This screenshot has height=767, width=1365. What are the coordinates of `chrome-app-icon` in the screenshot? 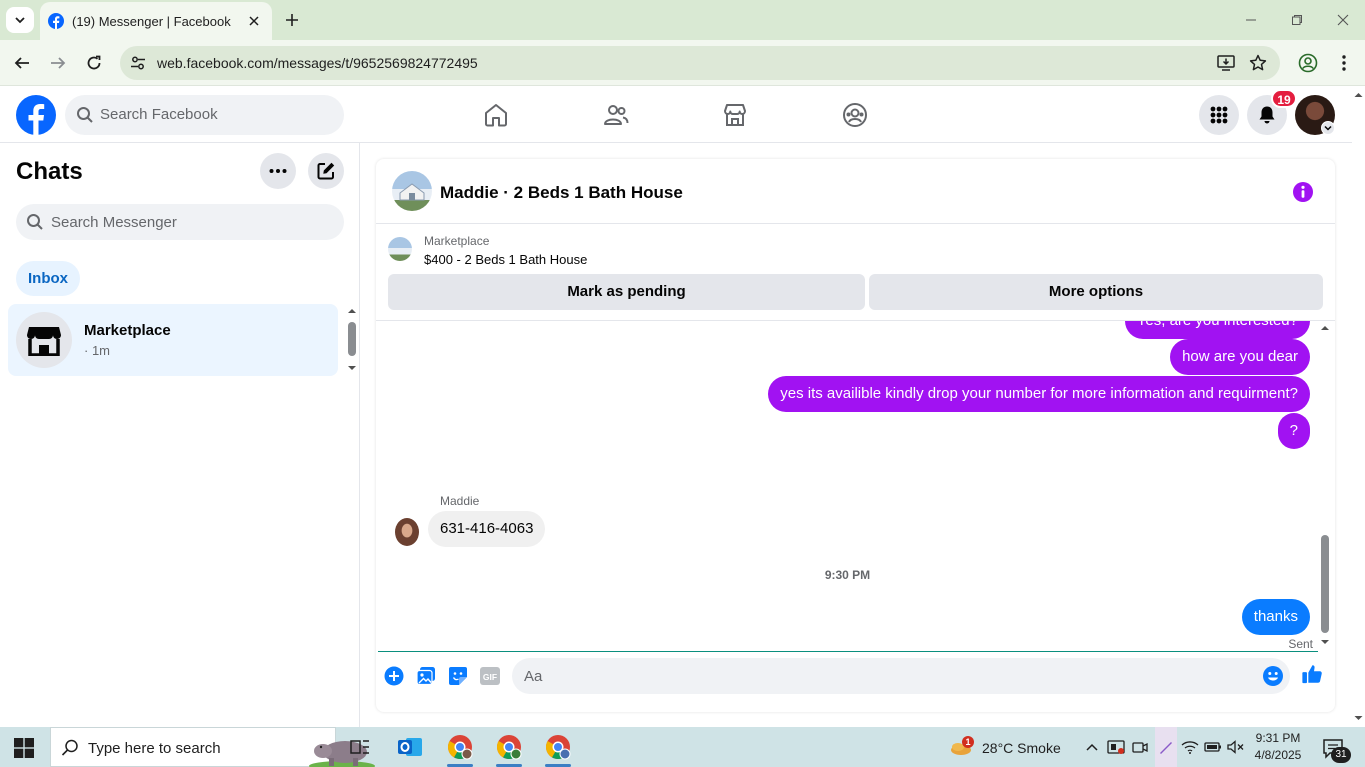 It's located at (460, 747).